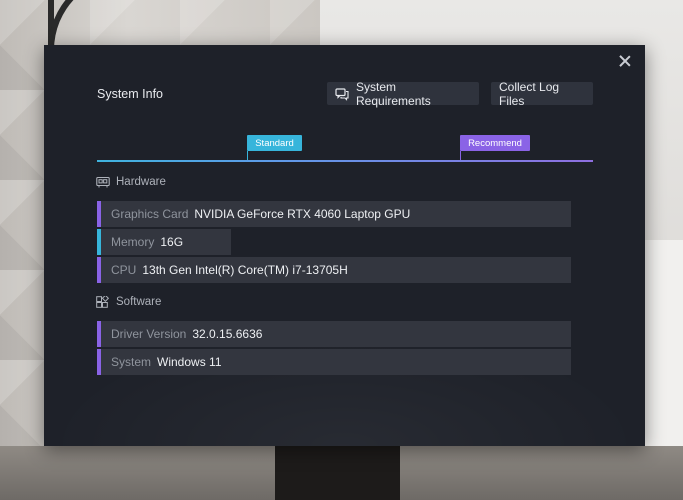 This screenshot has width=683, height=500. What do you see at coordinates (141, 182) in the screenshot?
I see `hardware-section-title: Hardware` at bounding box center [141, 182].